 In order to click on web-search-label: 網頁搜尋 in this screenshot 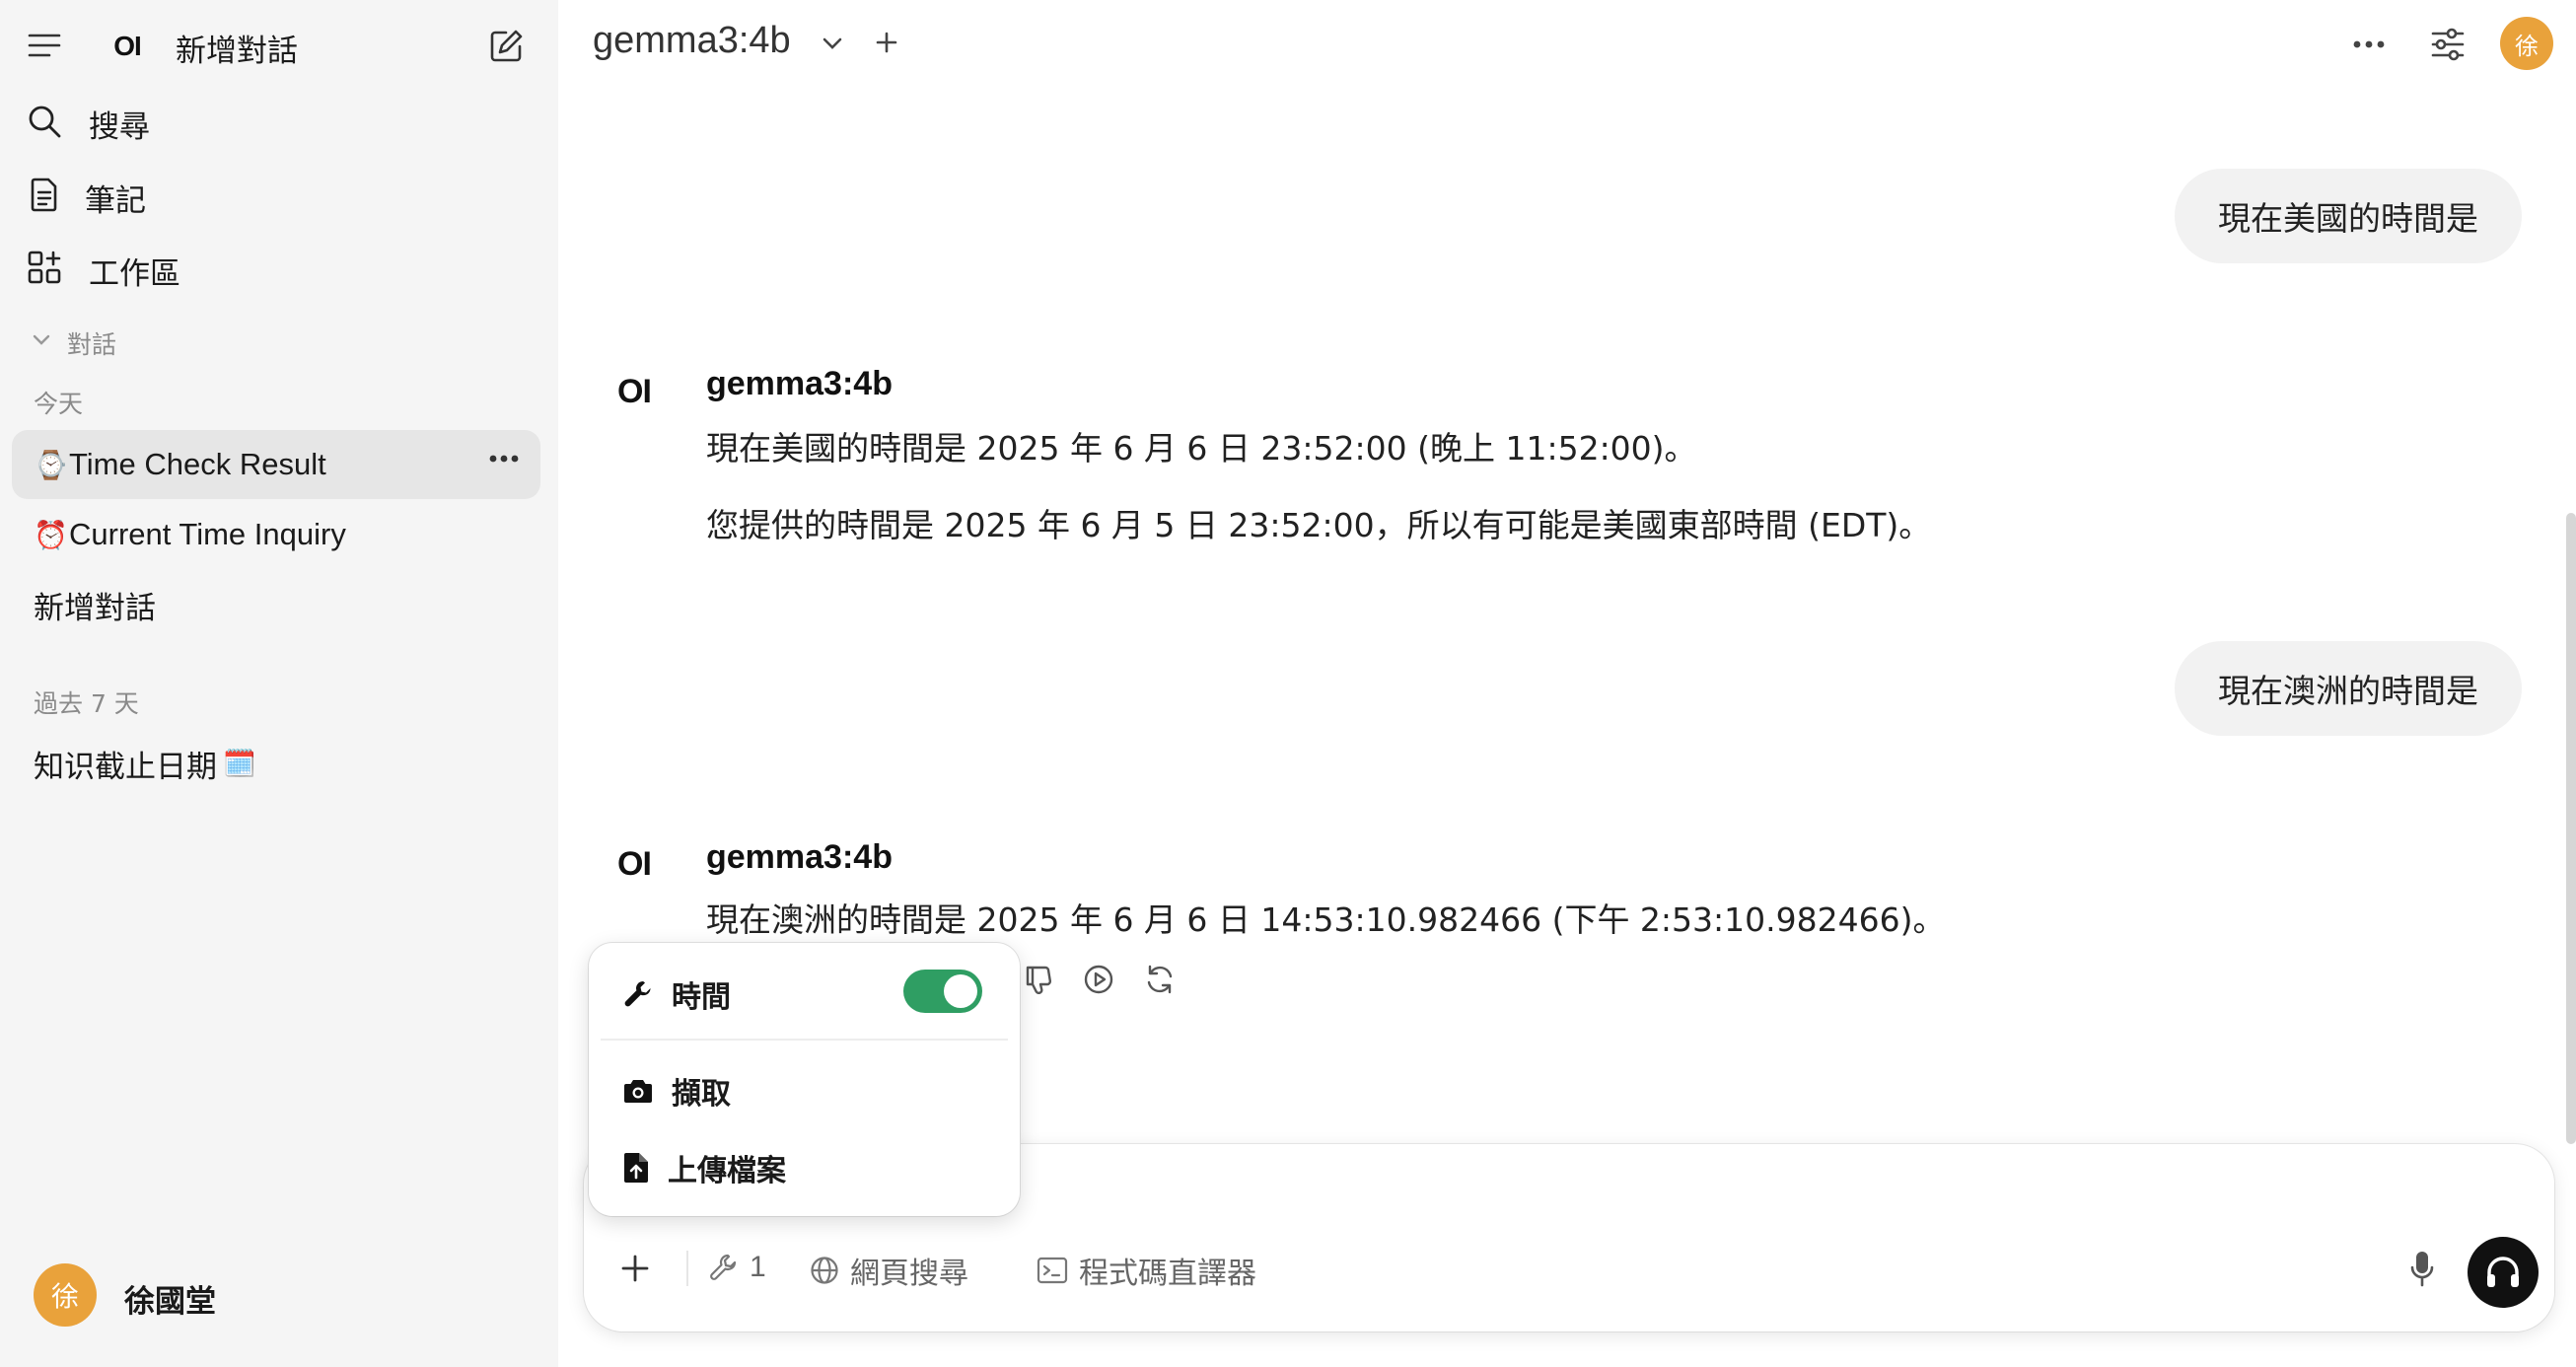, I will do `click(909, 1274)`.